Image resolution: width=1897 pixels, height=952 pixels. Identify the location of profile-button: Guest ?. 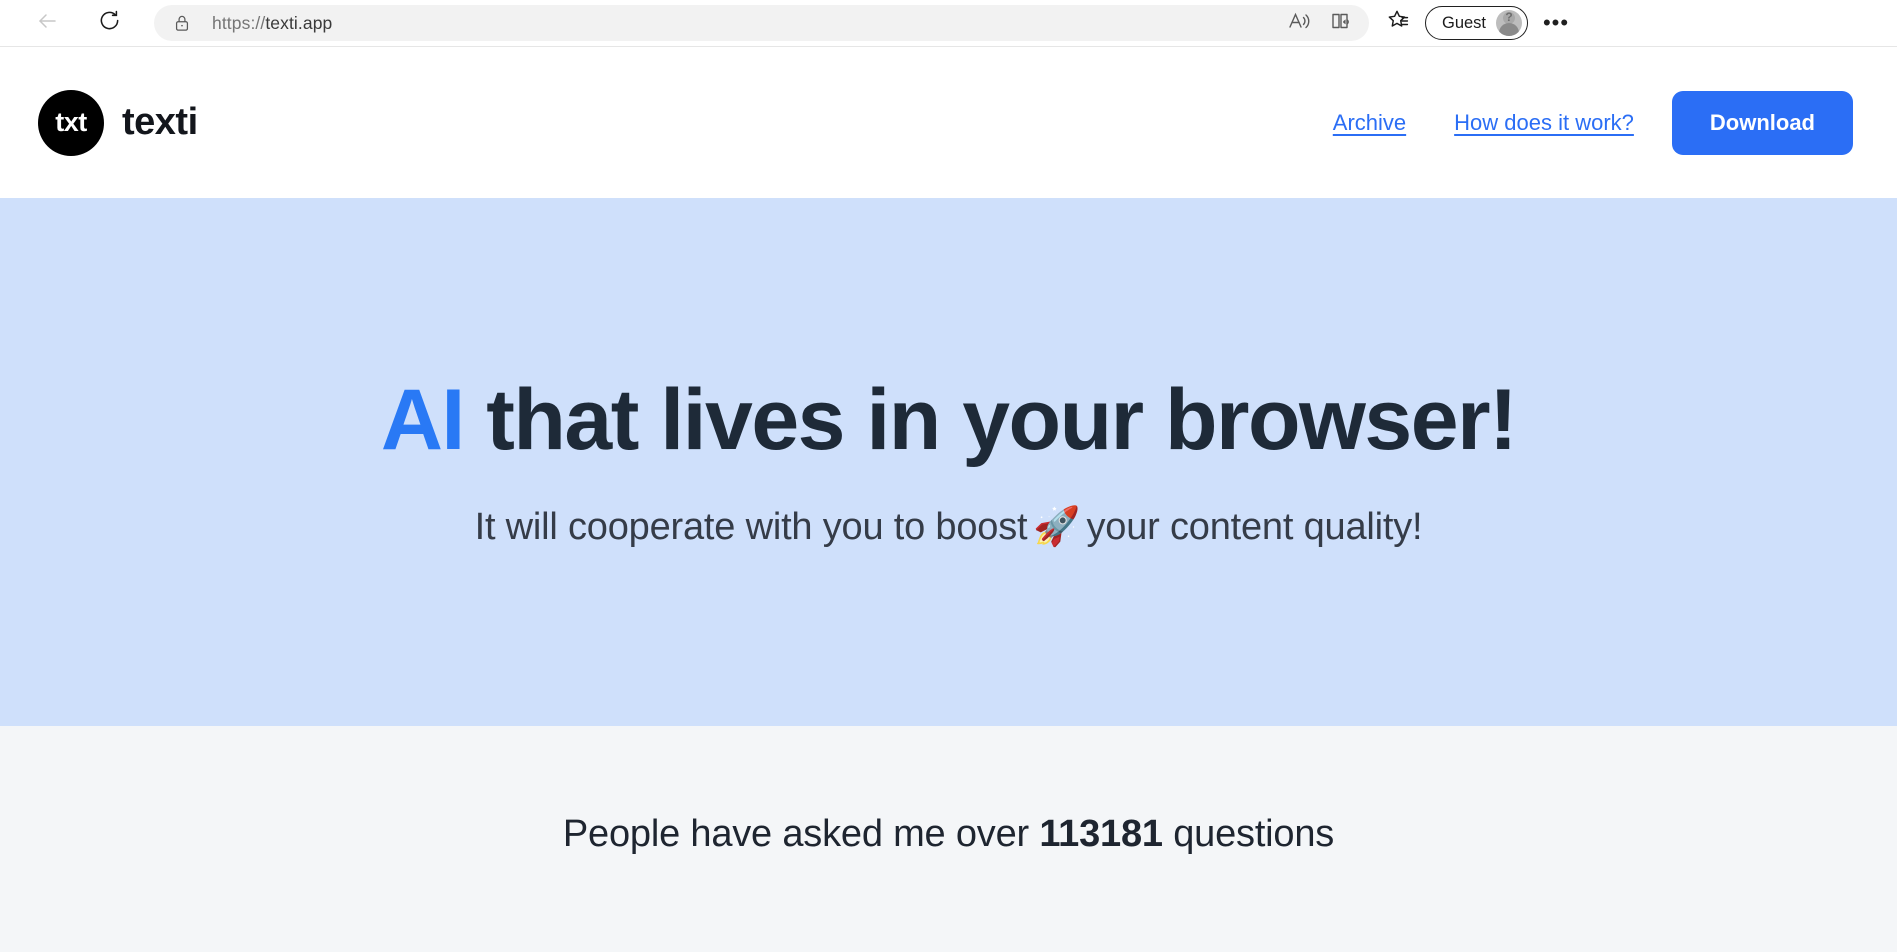
(1477, 23).